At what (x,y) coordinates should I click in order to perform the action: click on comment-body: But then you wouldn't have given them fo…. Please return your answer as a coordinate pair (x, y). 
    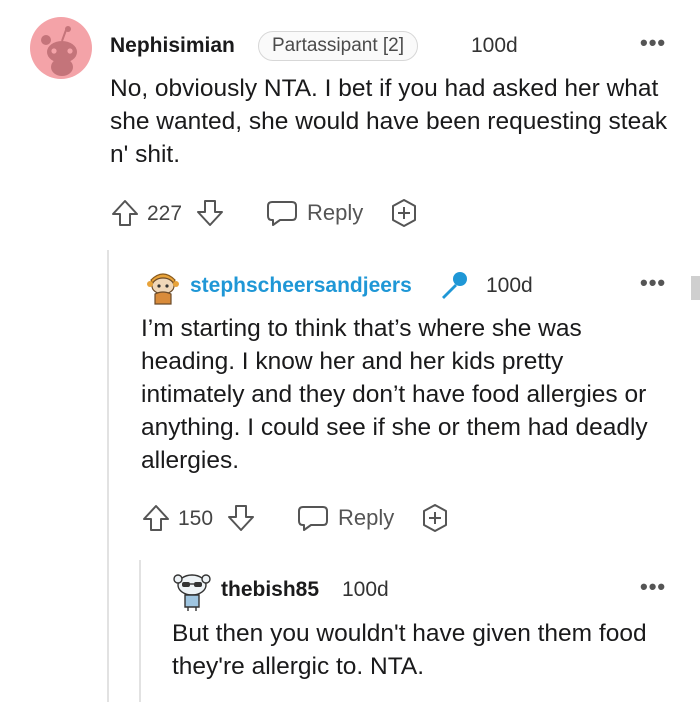
    Looking at the image, I should click on (409, 650).